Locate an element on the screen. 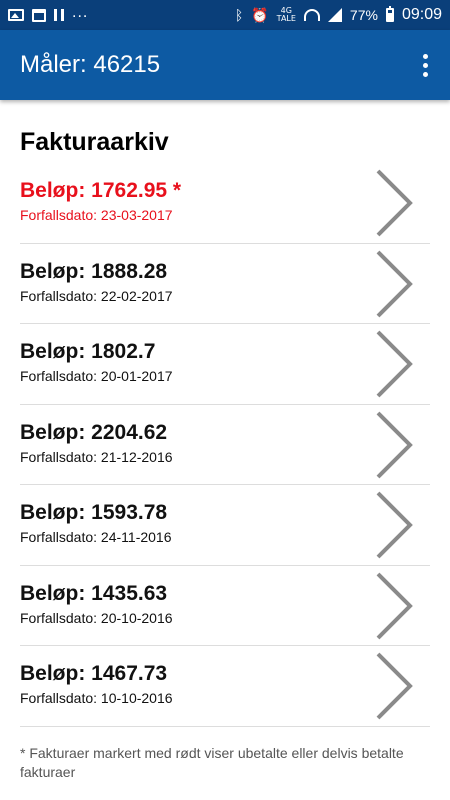  calendar-icon is located at coordinates (39, 15).